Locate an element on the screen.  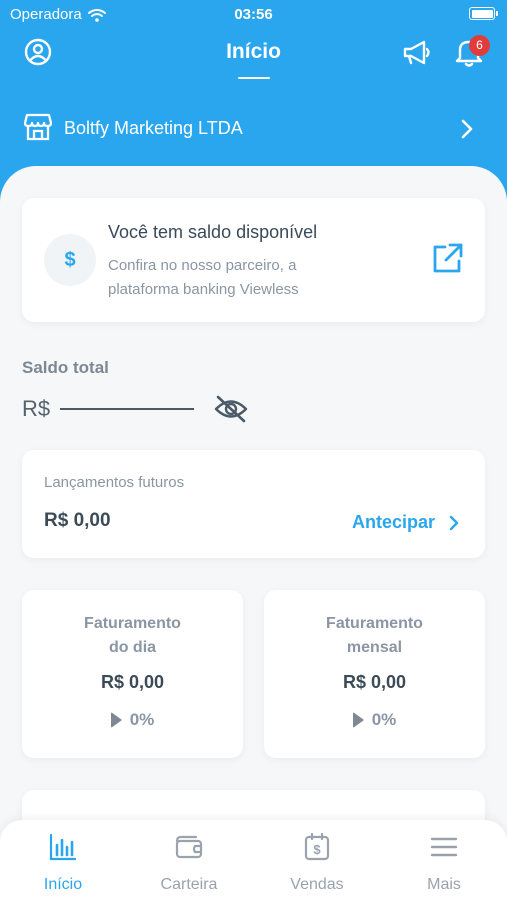
anticipate-button: Antecipar is located at coordinates (405, 522).